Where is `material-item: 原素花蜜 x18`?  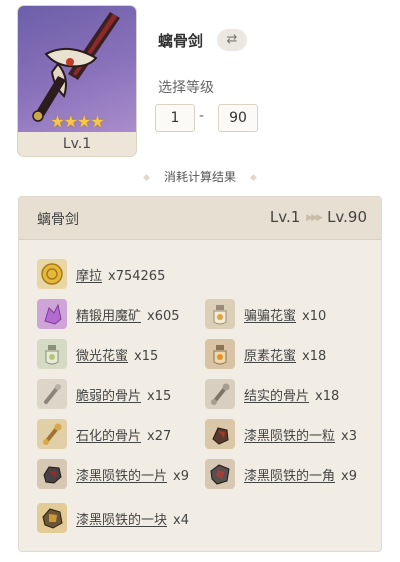 material-item: 原素花蜜 x18 is located at coordinates (265, 354).